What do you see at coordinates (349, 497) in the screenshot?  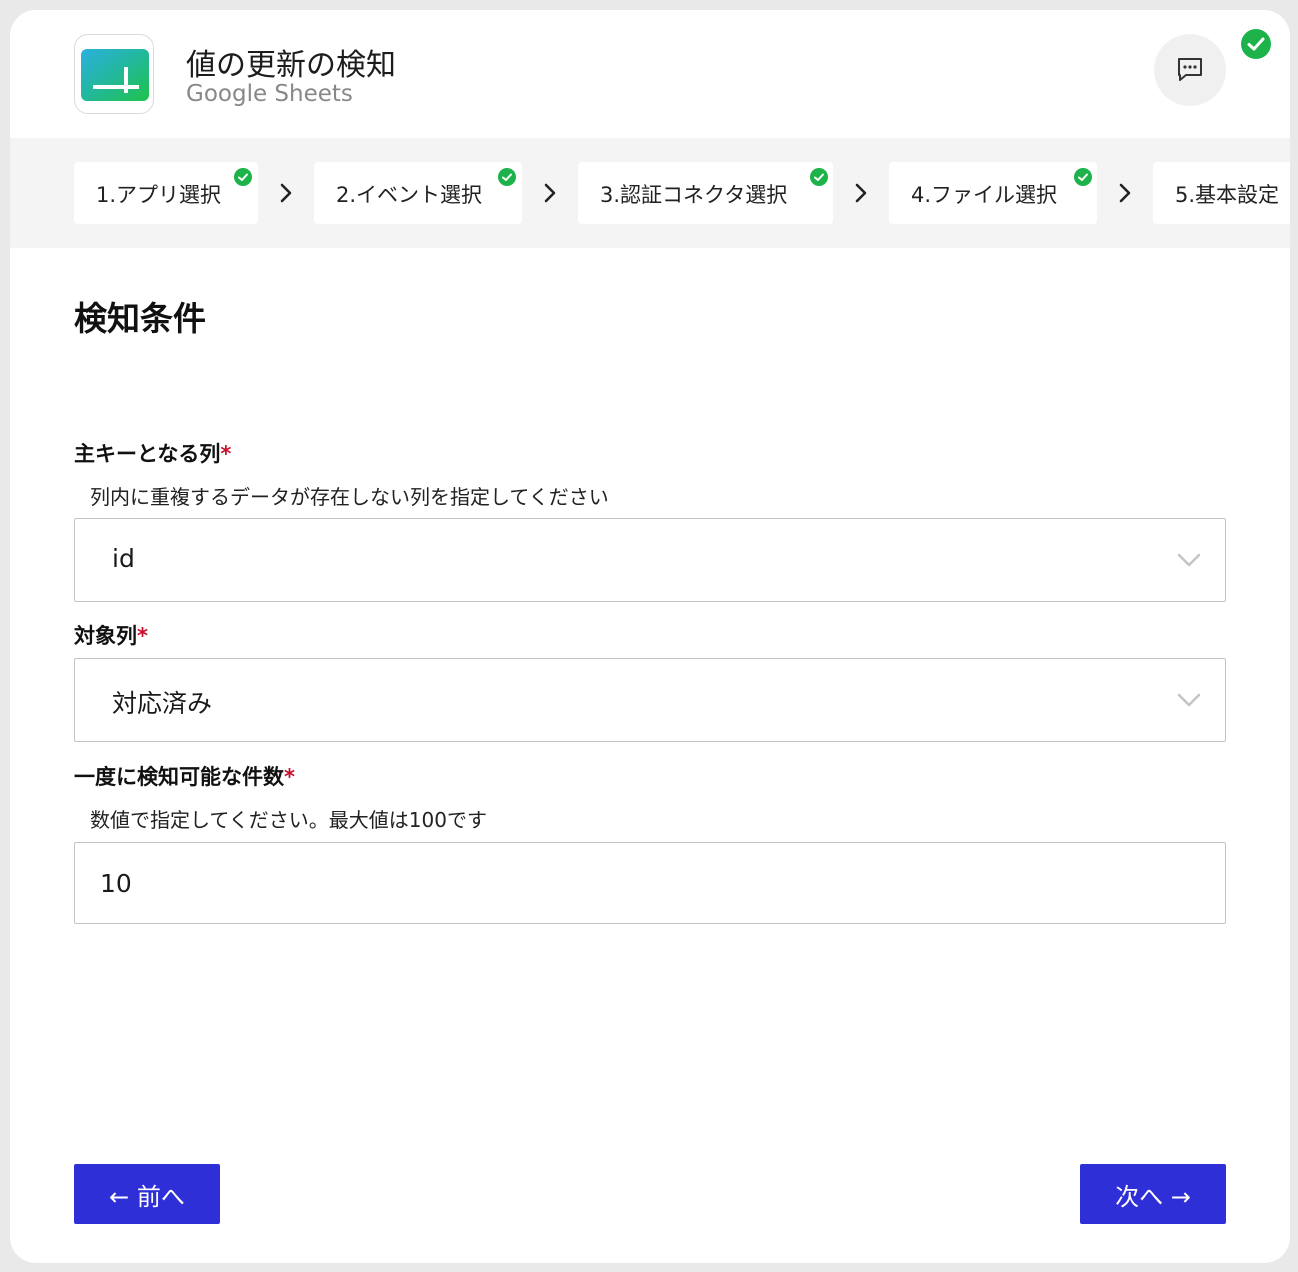 I see `primary-key-description: 列内に重複するデータが存在しない列を指定してください` at bounding box center [349, 497].